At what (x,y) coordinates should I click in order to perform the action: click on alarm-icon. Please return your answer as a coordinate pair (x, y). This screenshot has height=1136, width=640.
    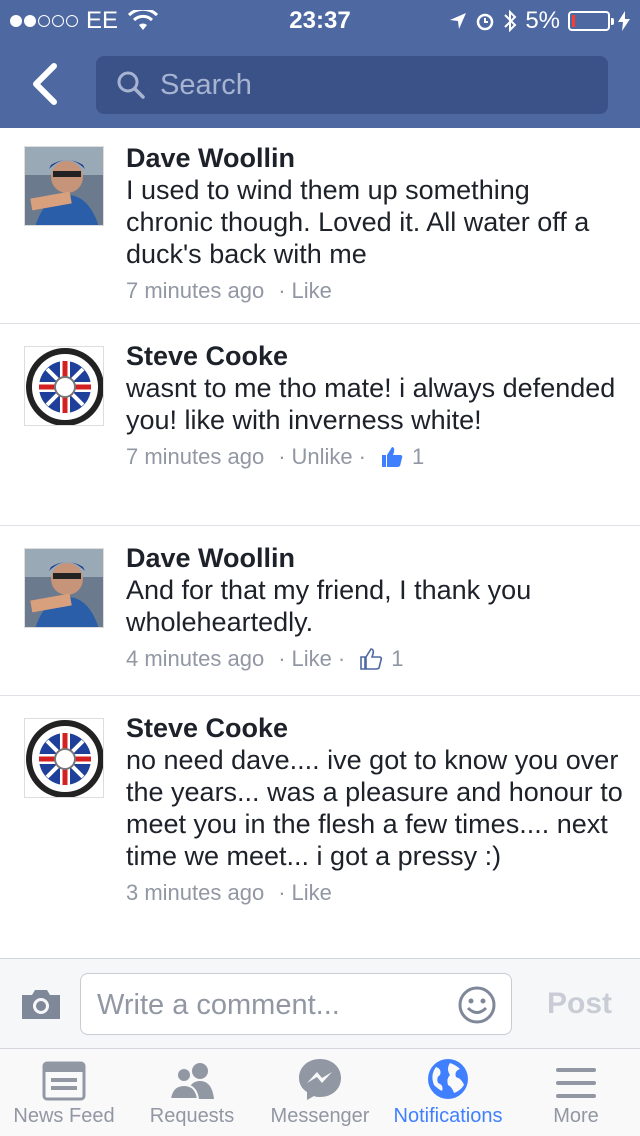
    Looking at the image, I should click on (485, 22).